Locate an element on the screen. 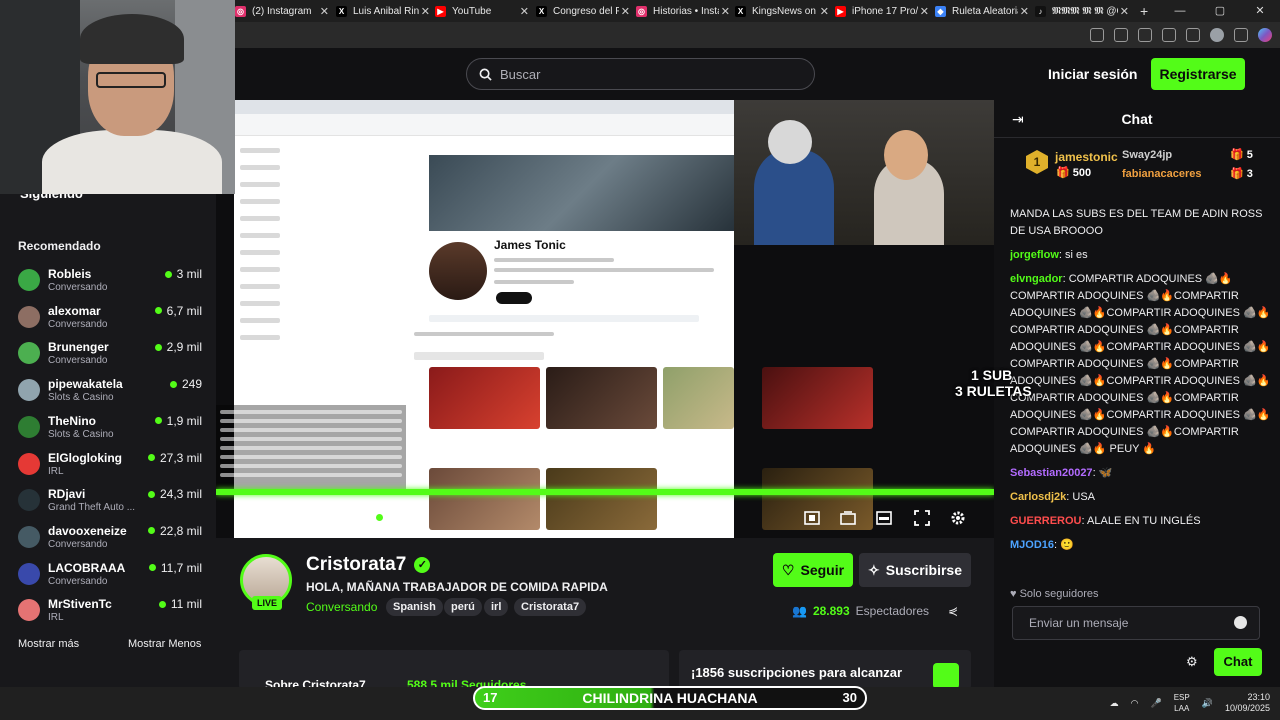 This screenshot has height=720, width=1280. send-chat-button: Chat is located at coordinates (1238, 662).